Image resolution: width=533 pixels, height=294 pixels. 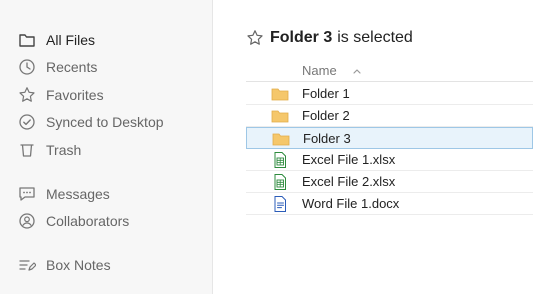 What do you see at coordinates (280, 204) in the screenshot?
I see `word-file-icon` at bounding box center [280, 204].